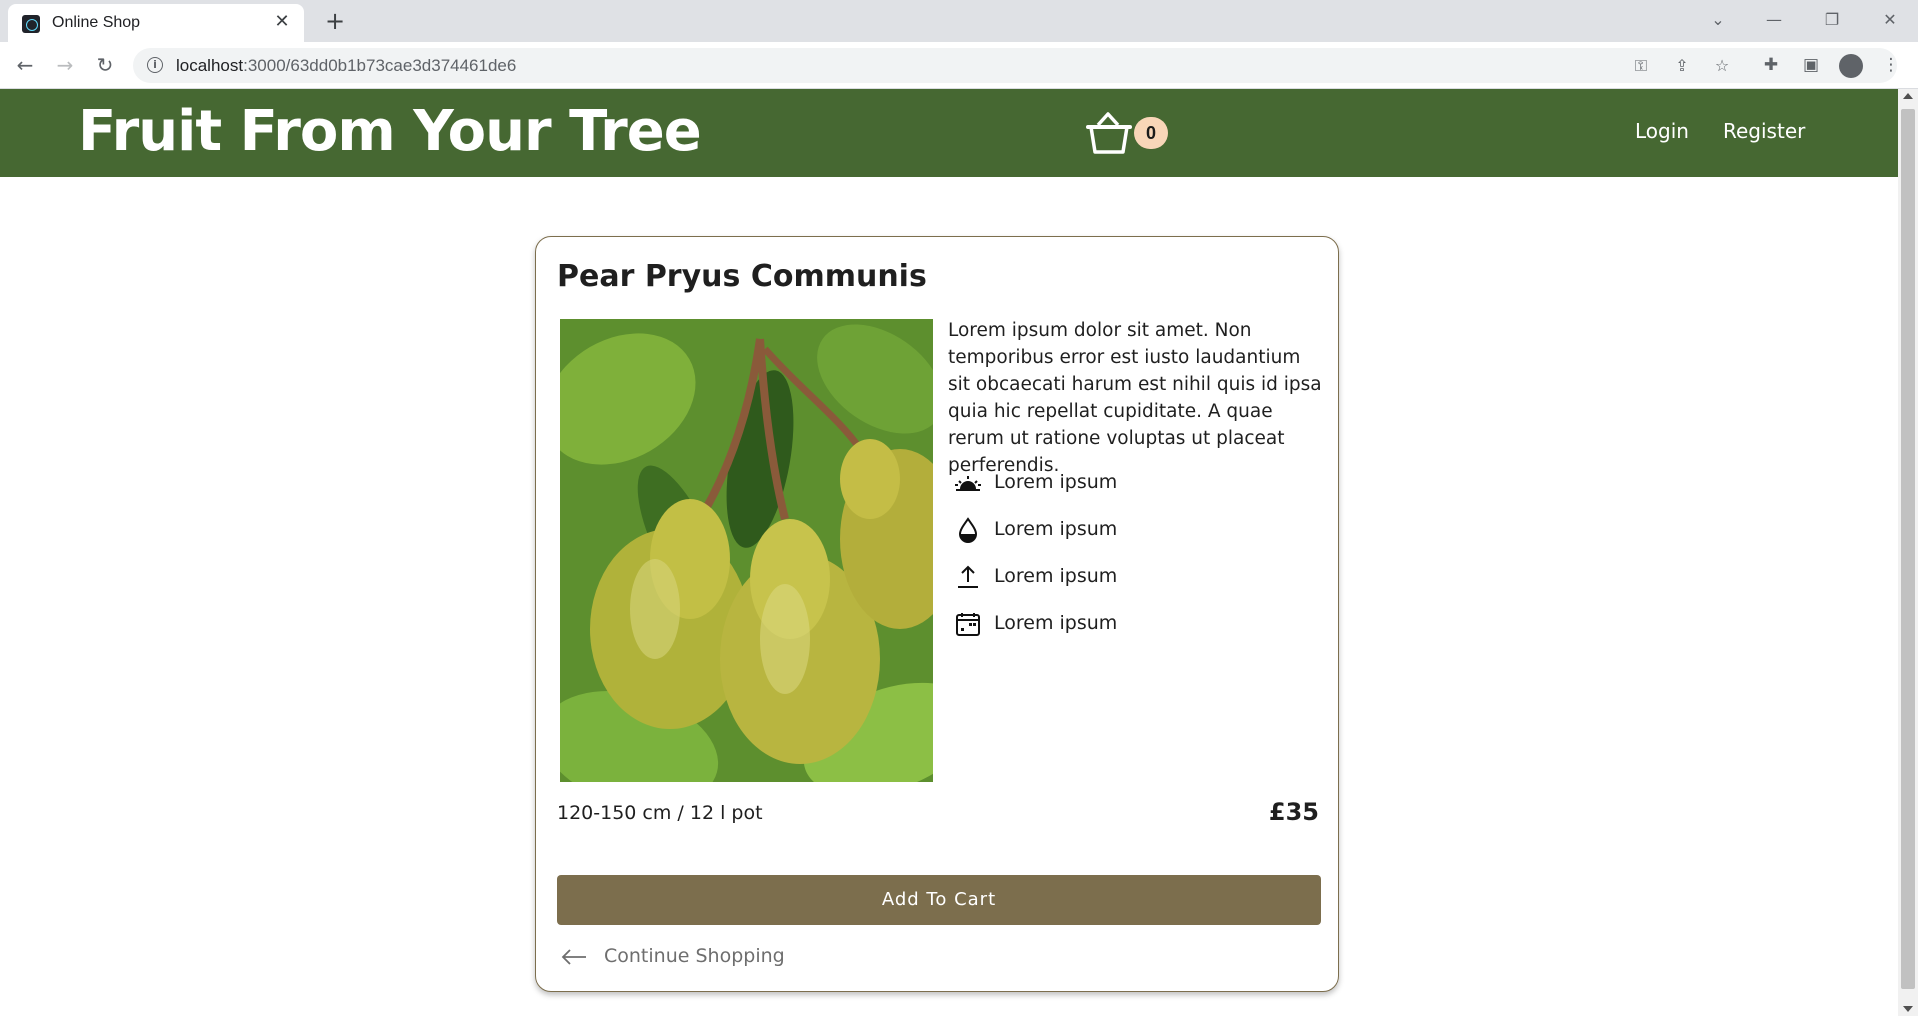  I want to click on register-link: Register, so click(1764, 131).